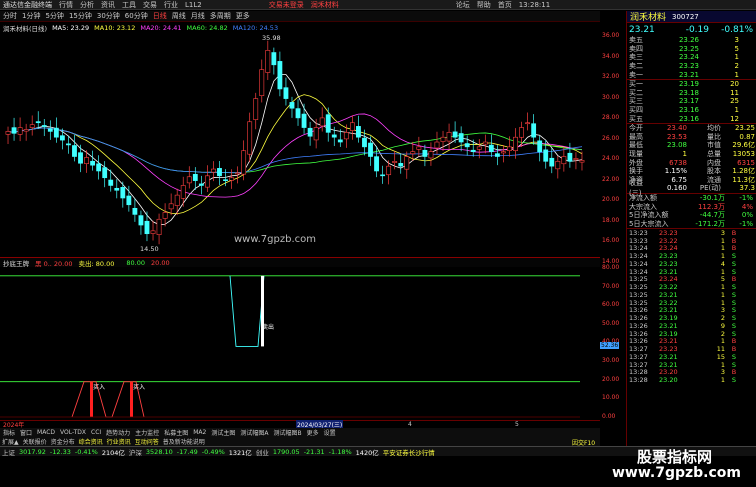  What do you see at coordinates (73, 432) in the screenshot?
I see `tab-vol: VOL-TDX` at bounding box center [73, 432].